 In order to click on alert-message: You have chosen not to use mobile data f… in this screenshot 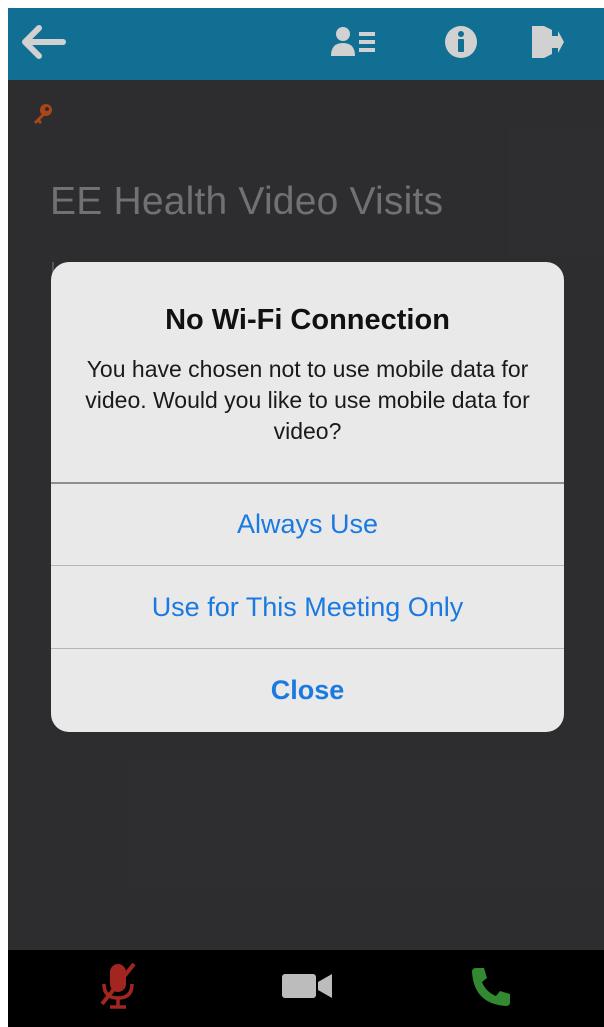, I will do `click(307, 400)`.